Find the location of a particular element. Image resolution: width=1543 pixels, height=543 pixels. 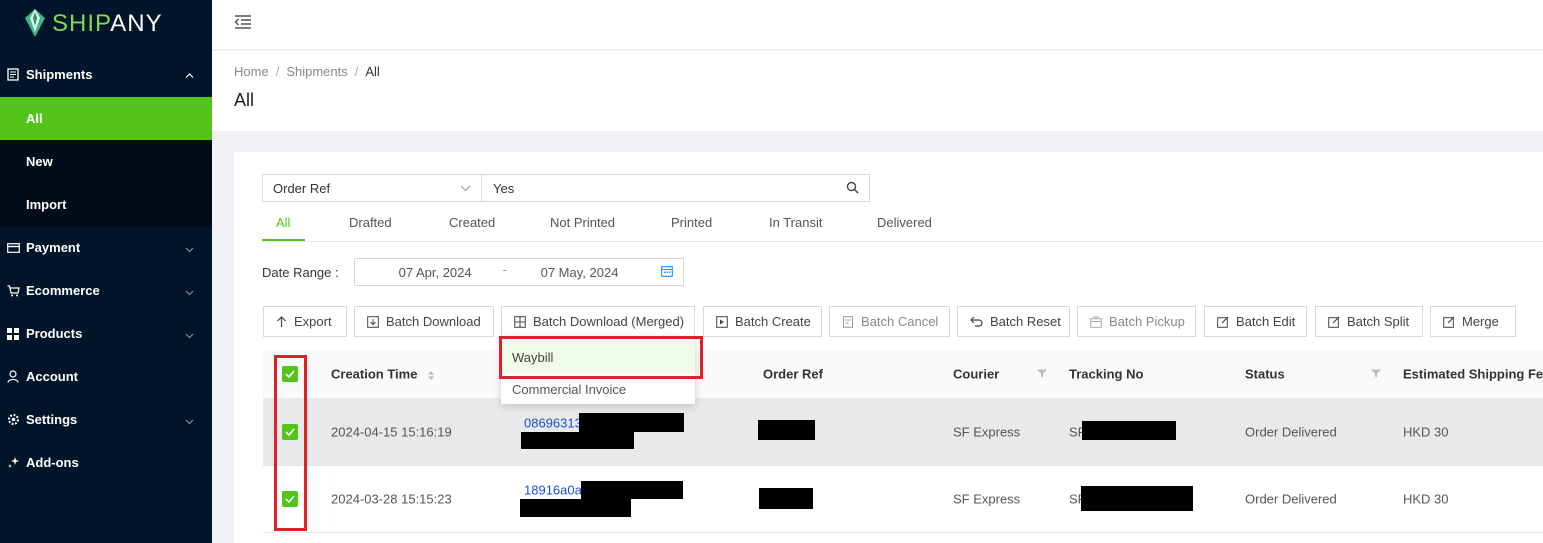

date-range-picker: 07 Apr, 2024 - 07 May, 2024 is located at coordinates (518, 272).